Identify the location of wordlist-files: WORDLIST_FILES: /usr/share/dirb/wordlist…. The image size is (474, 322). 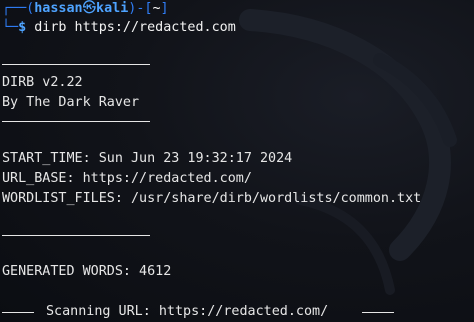
(212, 198).